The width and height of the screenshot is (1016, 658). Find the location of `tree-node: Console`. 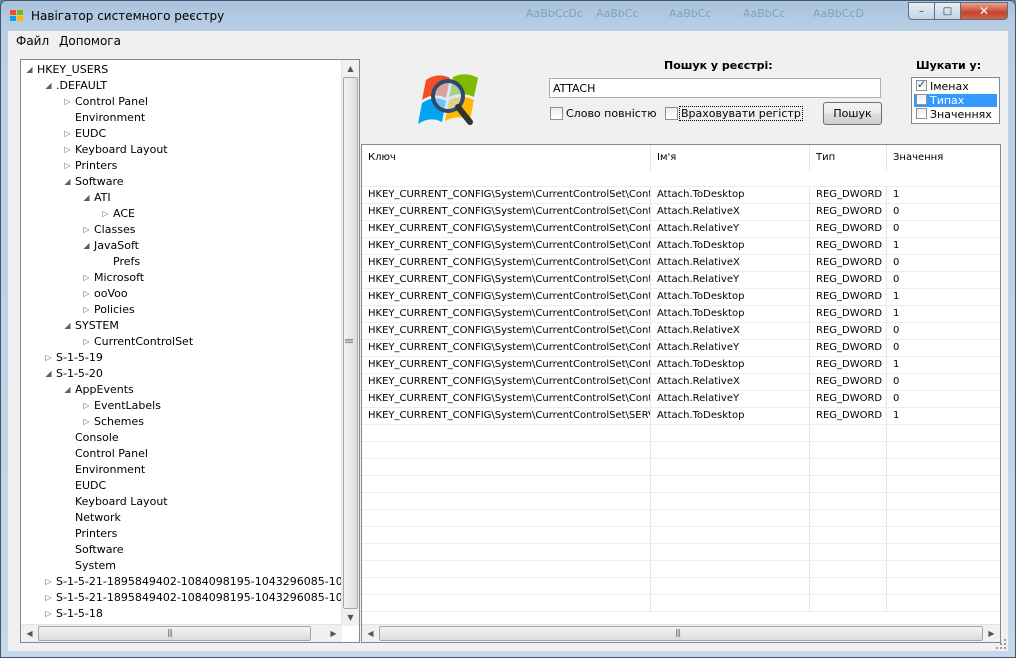

tree-node: Console is located at coordinates (97, 438).